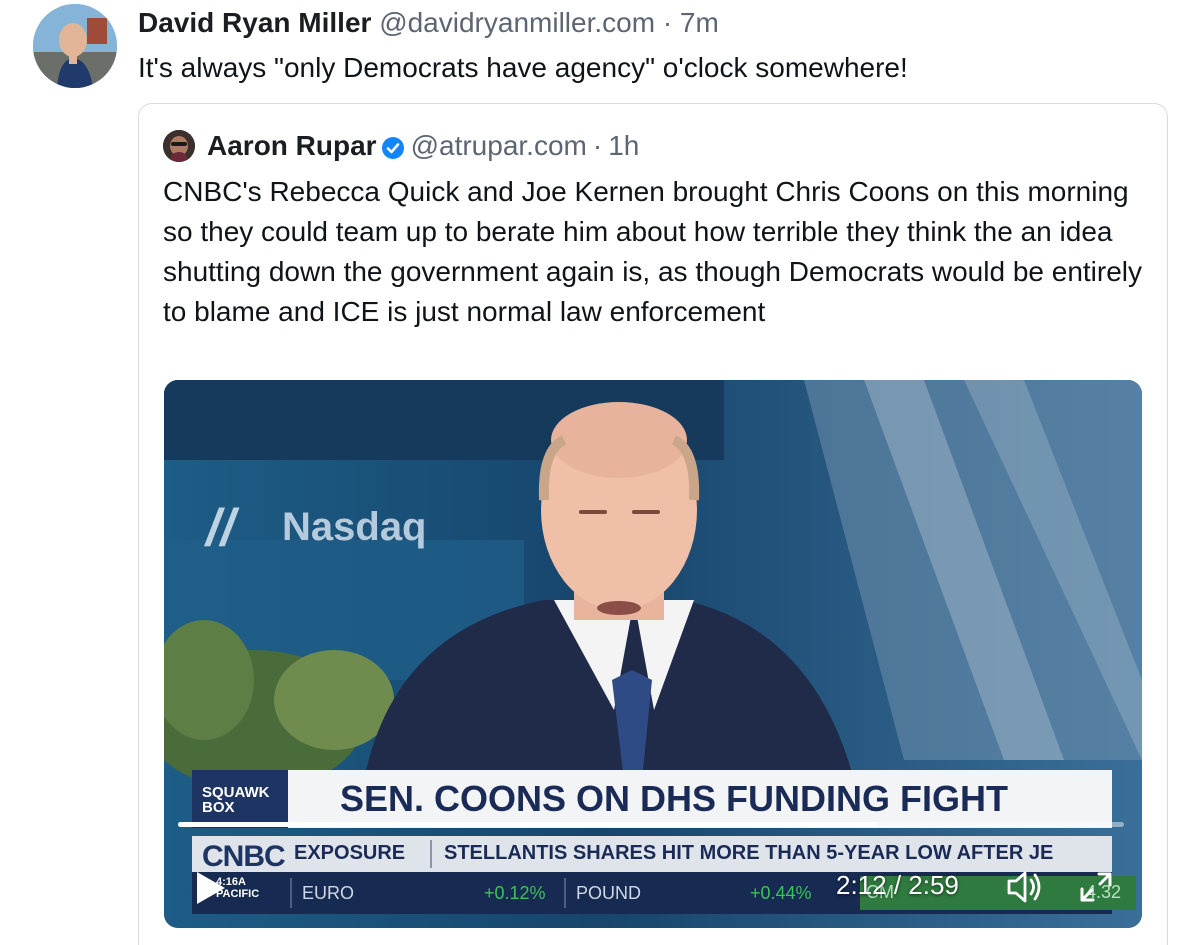 This screenshot has height=945, width=1198. Describe the element at coordinates (623, 146) in the screenshot. I see `quote-timestamp: 1h` at that location.